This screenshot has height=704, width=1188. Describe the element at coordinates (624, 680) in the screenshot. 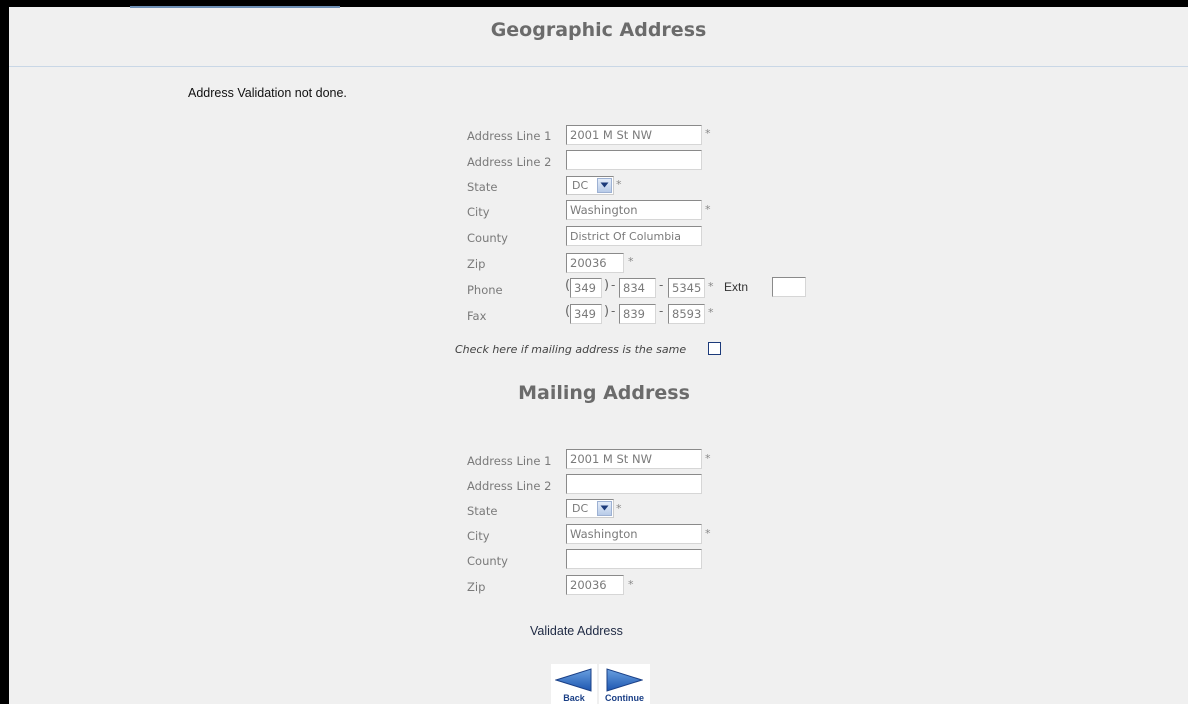

I see `right-arrow-icon` at that location.